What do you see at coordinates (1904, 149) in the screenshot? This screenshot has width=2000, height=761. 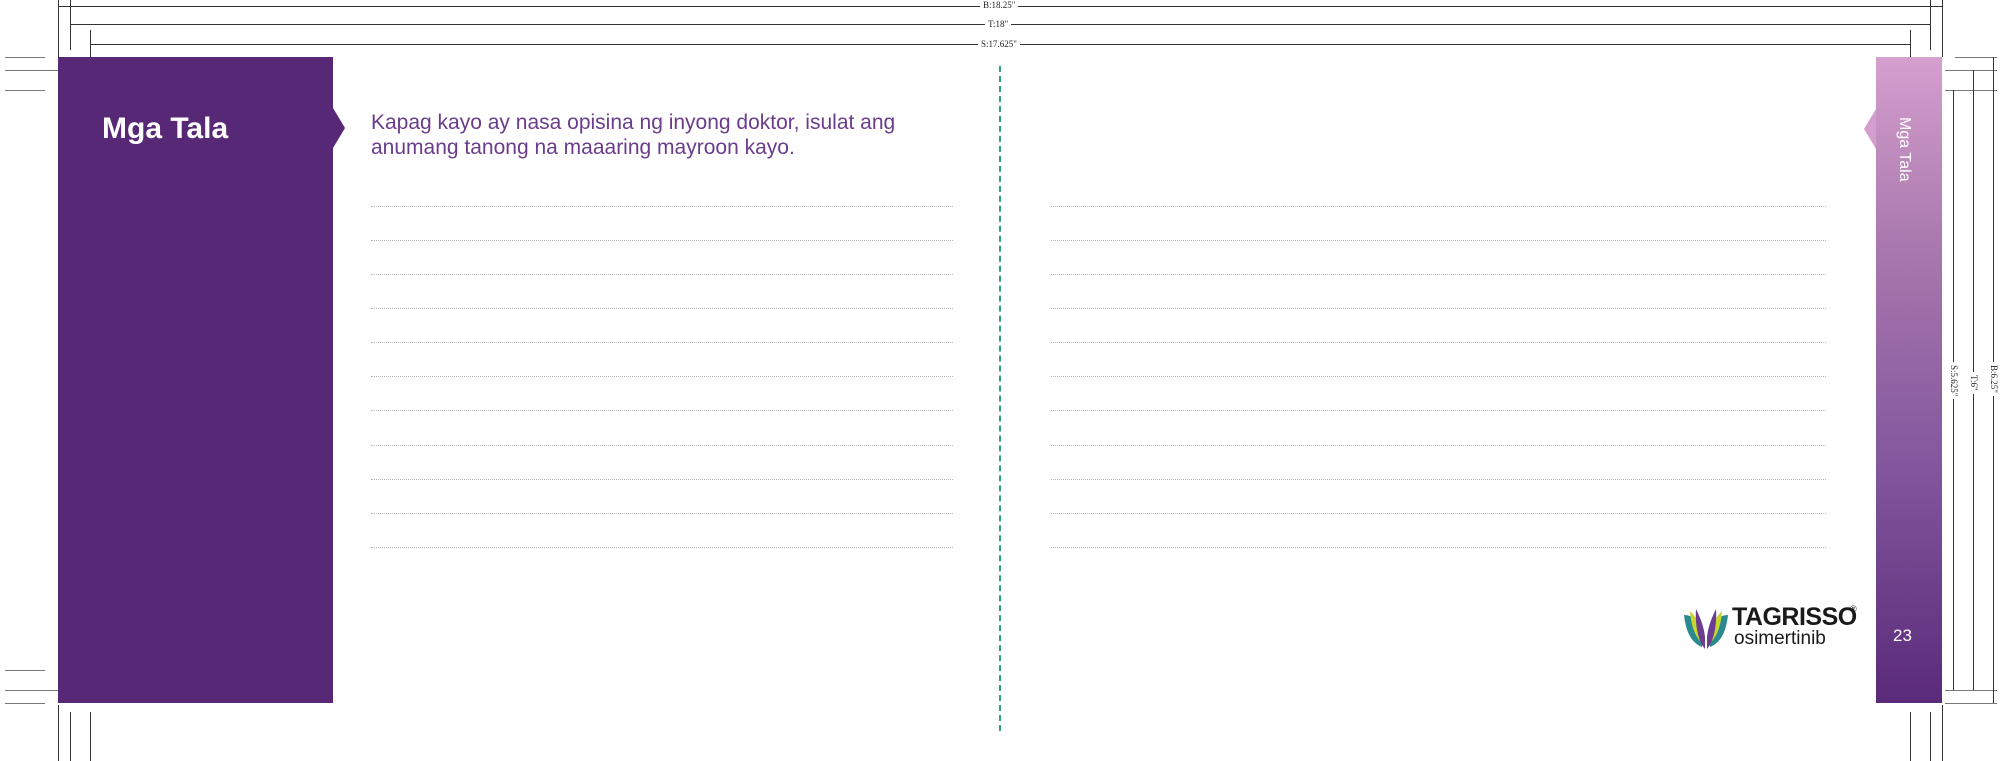 I see `side-tab-title: Mga Tala` at bounding box center [1904, 149].